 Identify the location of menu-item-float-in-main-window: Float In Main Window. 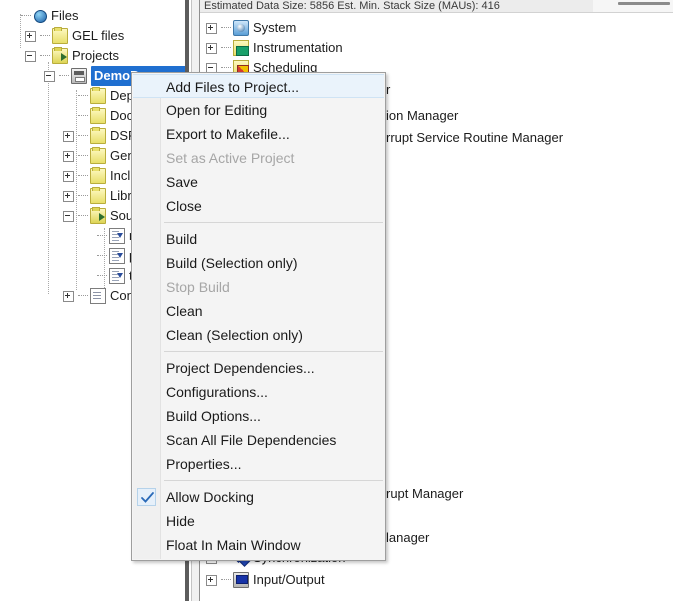
(258, 545).